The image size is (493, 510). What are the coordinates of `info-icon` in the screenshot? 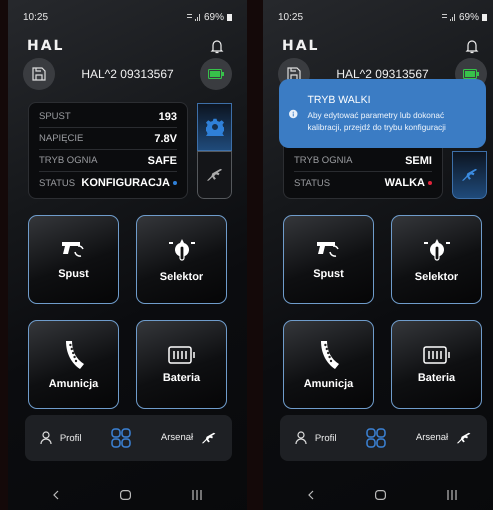 It's located at (293, 113).